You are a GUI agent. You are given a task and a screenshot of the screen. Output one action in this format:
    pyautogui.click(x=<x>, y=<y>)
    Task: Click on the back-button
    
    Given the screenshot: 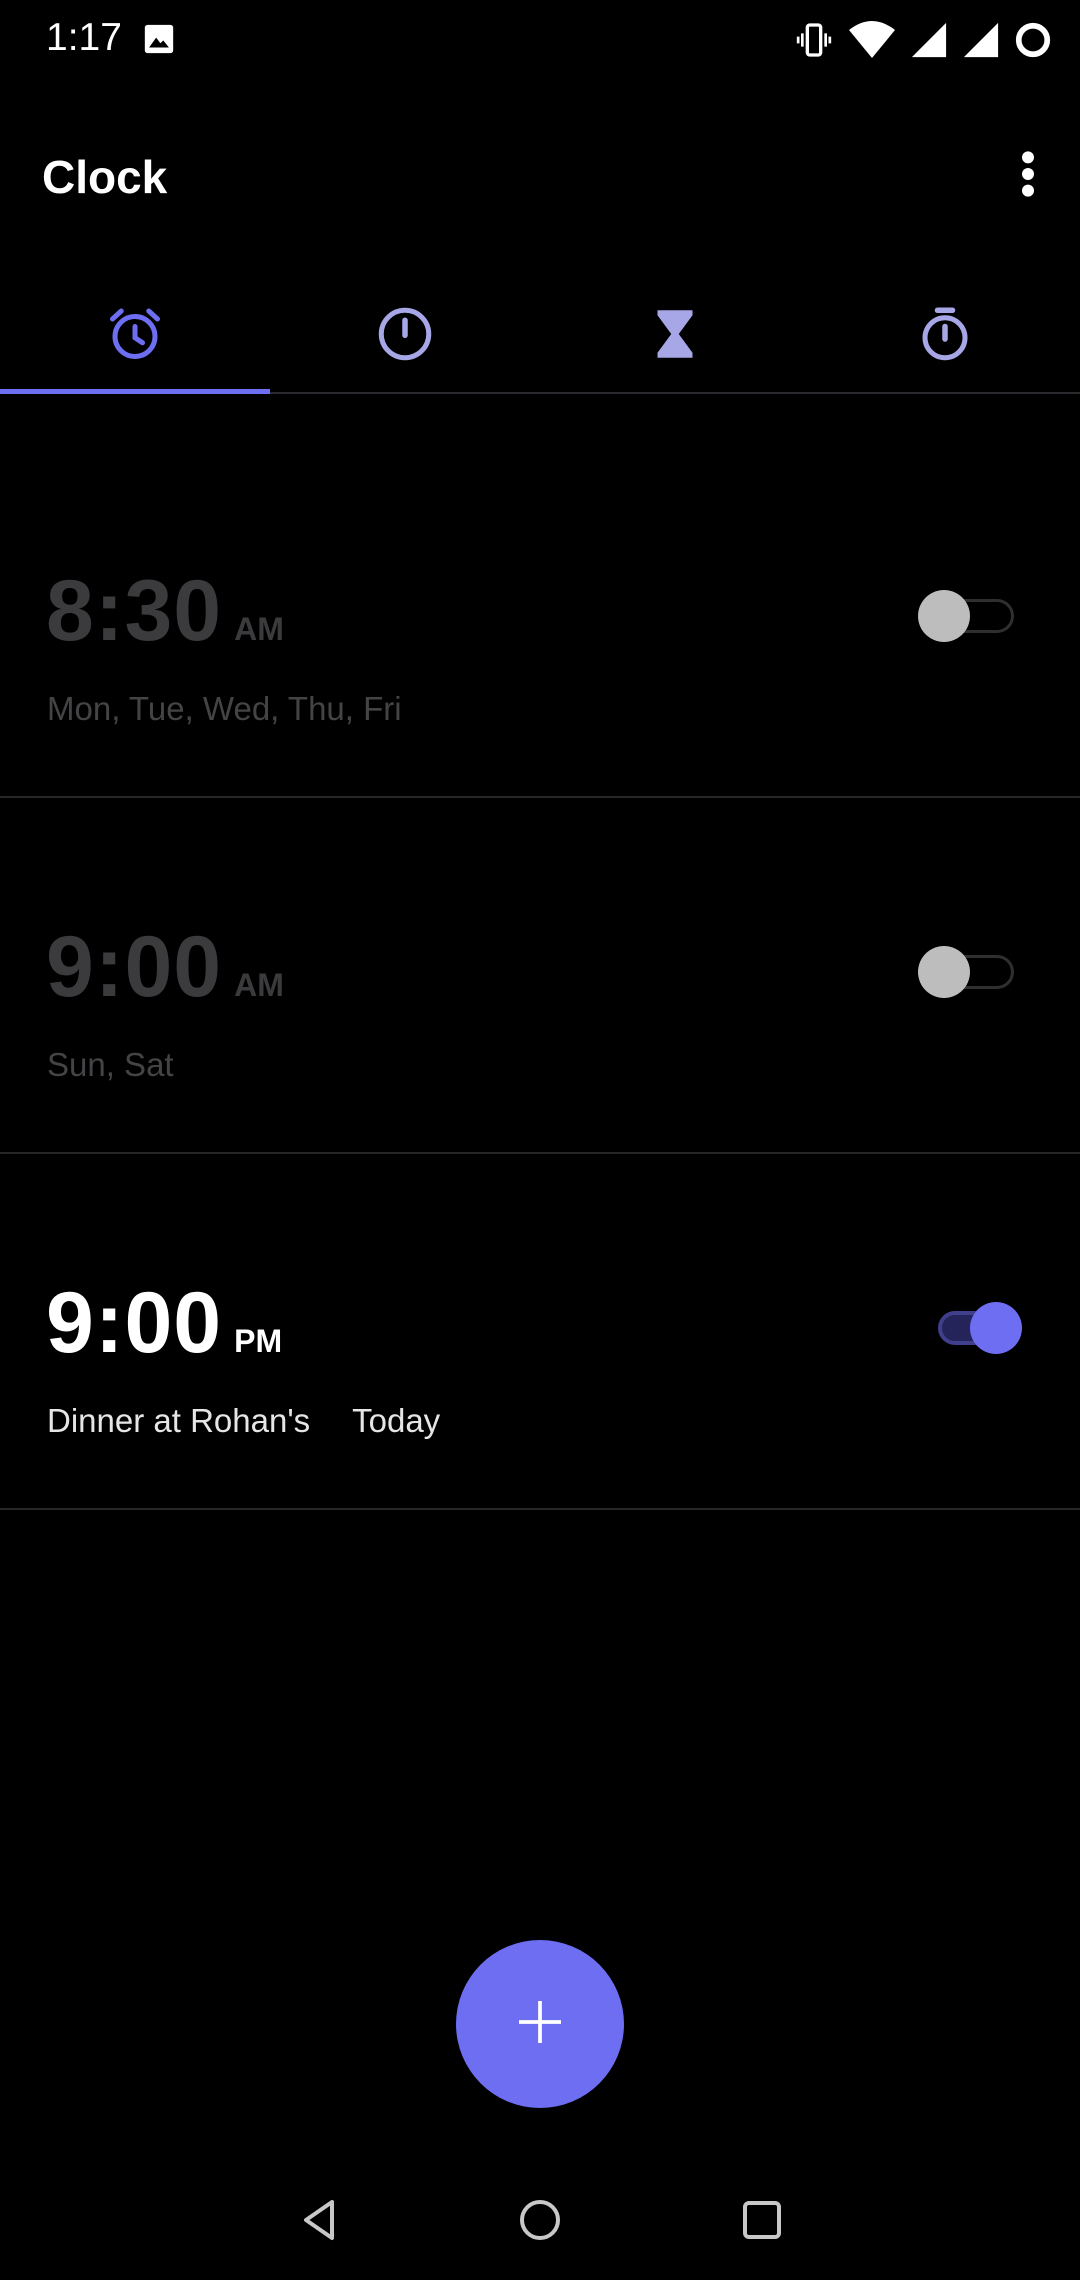 What is the action you would take?
    pyautogui.click(x=320, y=2222)
    